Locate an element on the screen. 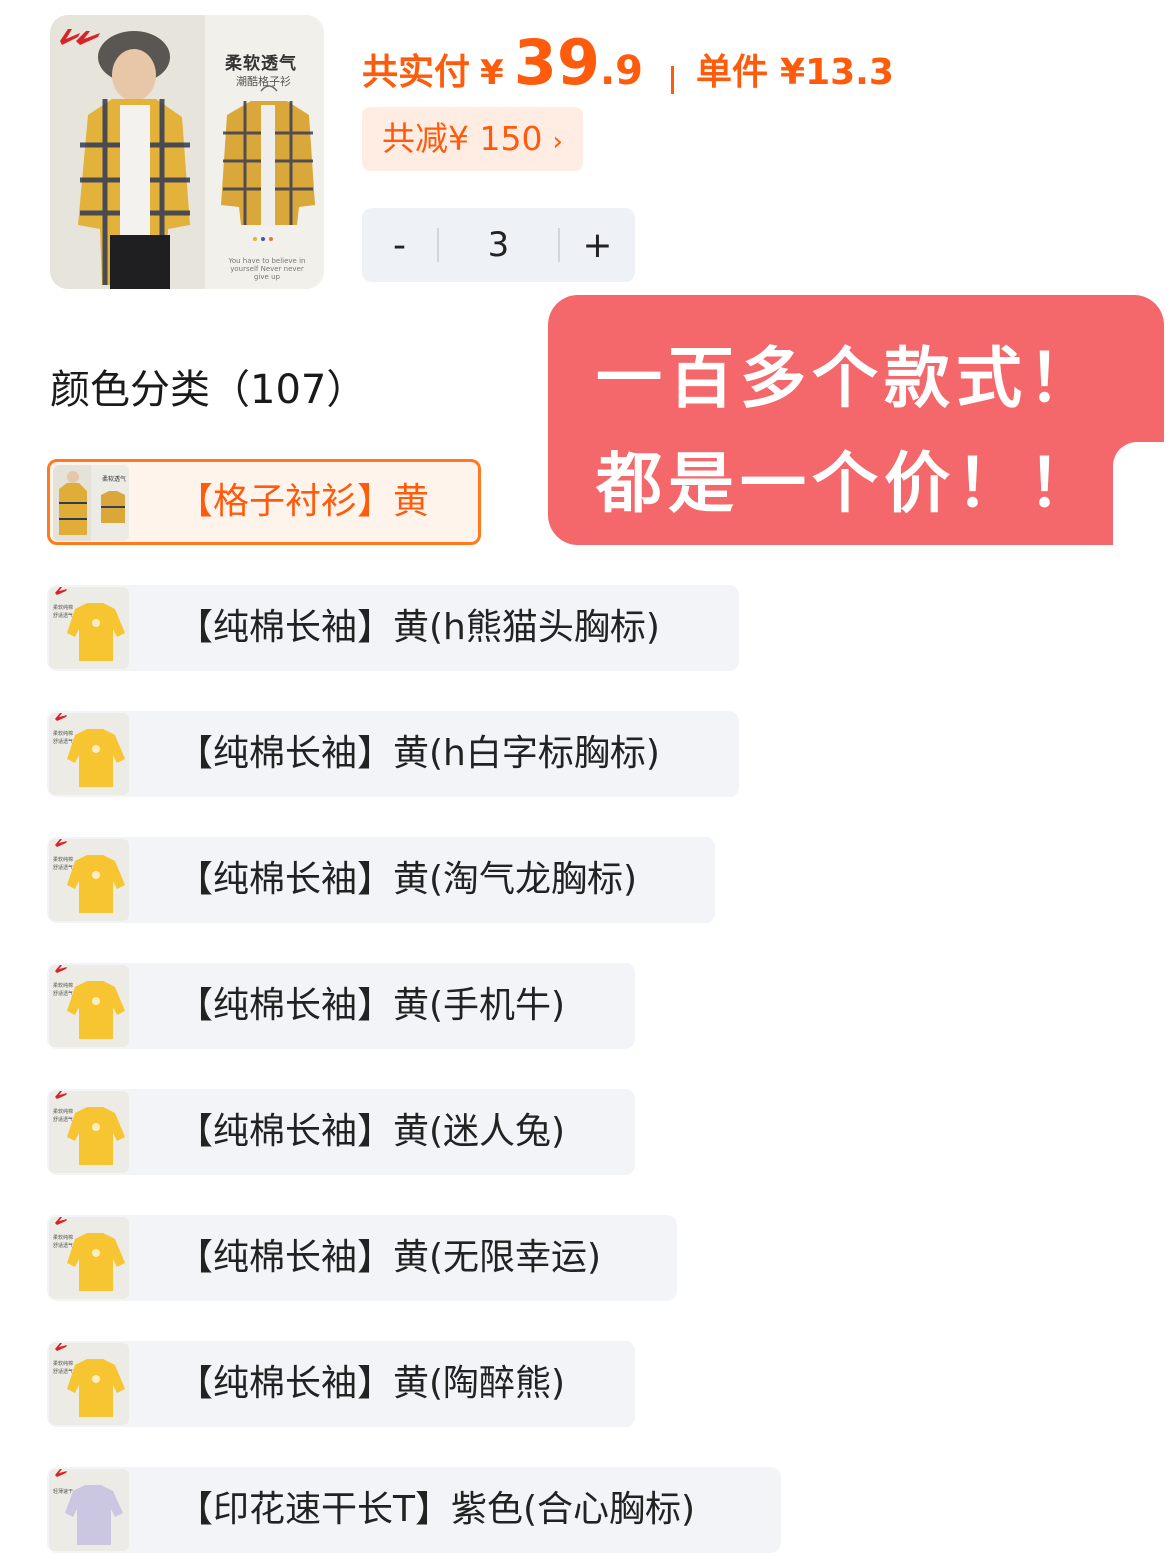 Image resolution: width=1170 pixels, height=1561 pixels. brand-logo-icon is located at coordinates (80, 37).